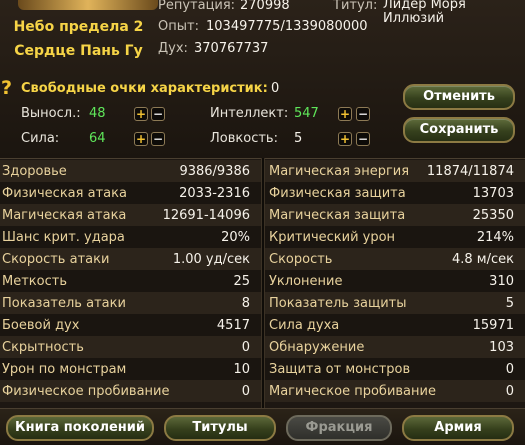 The image size is (525, 445). What do you see at coordinates (8, 88) in the screenshot?
I see `question-icon: ?` at bounding box center [8, 88].